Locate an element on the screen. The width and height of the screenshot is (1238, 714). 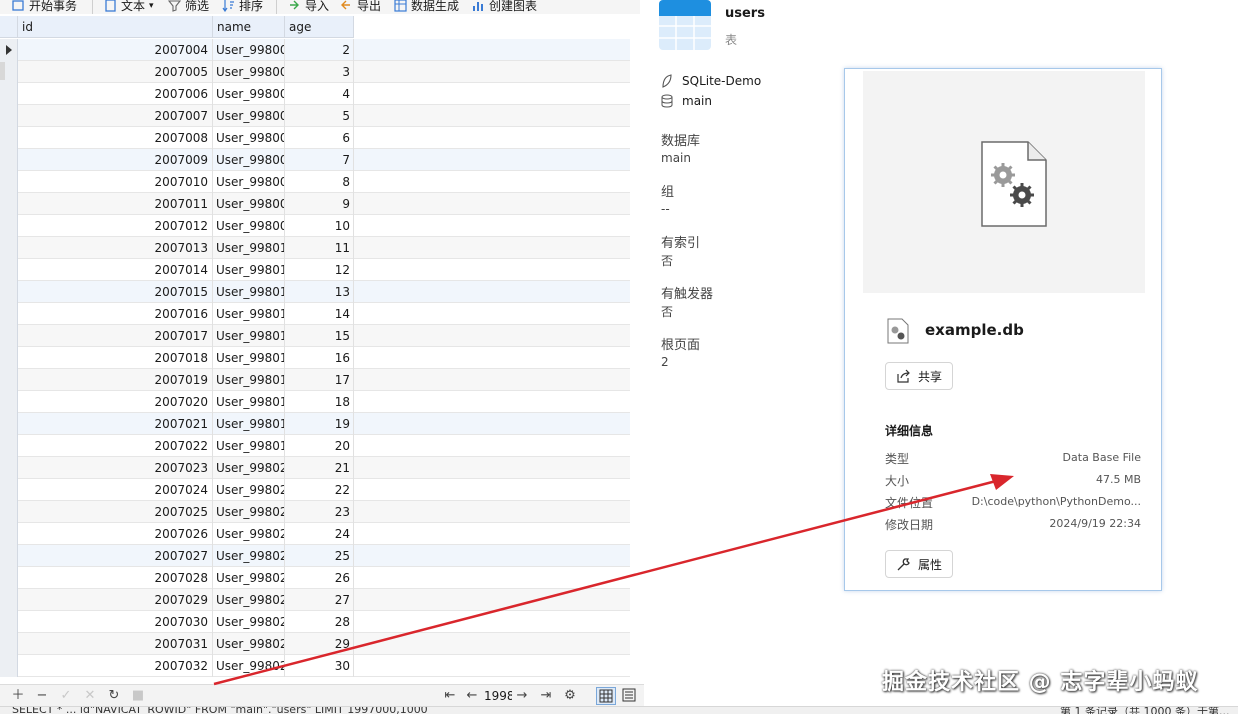
cell-age: 15 is located at coordinates (319, 336).